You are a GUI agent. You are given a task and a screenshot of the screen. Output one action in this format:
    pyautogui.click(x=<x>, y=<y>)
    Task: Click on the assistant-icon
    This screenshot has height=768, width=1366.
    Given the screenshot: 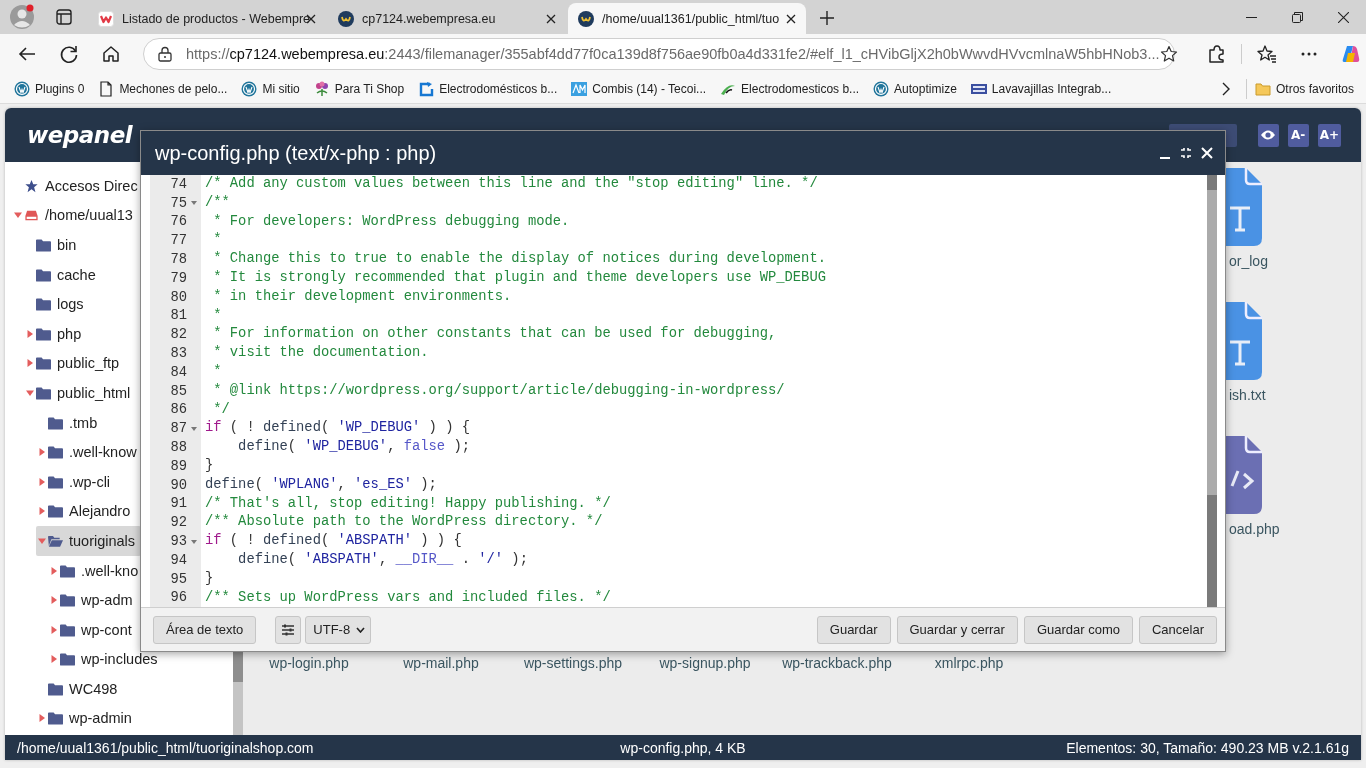 What is the action you would take?
    pyautogui.click(x=1351, y=54)
    